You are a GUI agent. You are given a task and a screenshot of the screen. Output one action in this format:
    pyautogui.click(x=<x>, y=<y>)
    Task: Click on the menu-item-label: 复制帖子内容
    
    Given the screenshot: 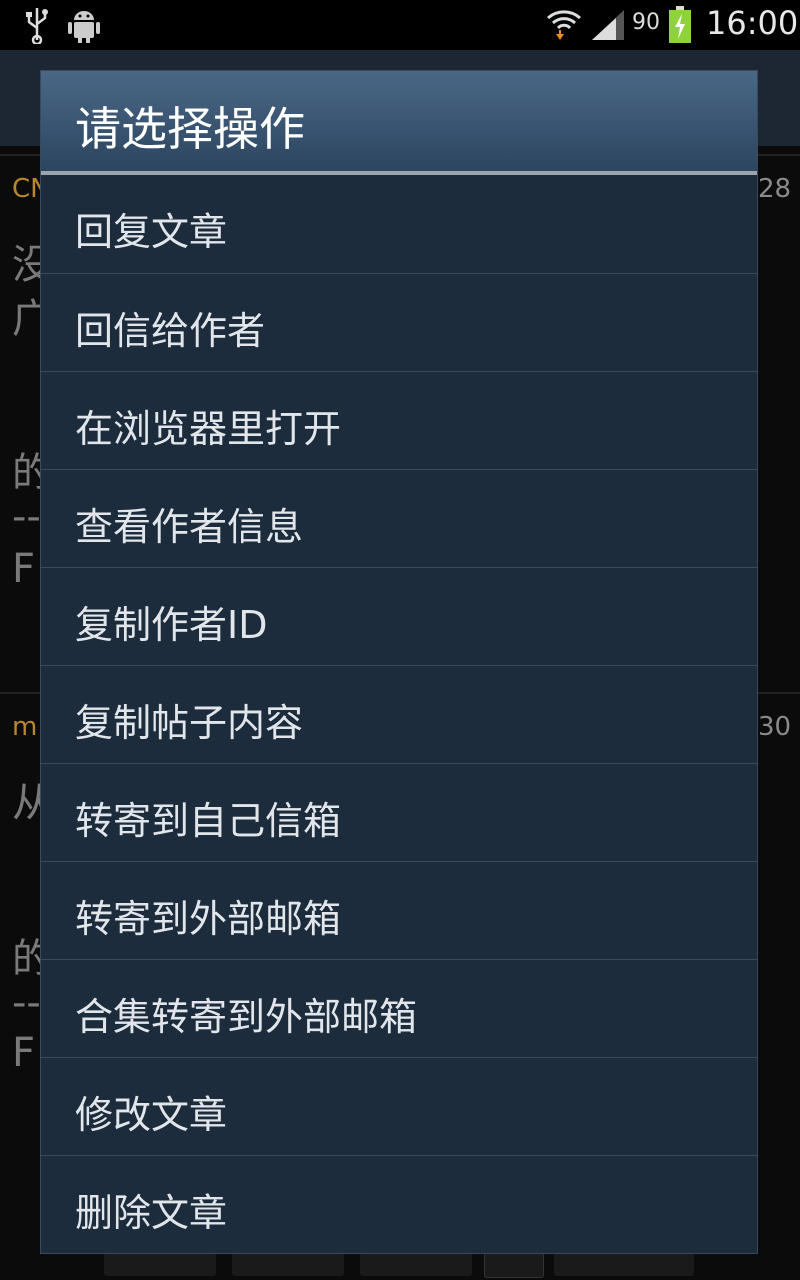 What is the action you would take?
    pyautogui.click(x=189, y=723)
    